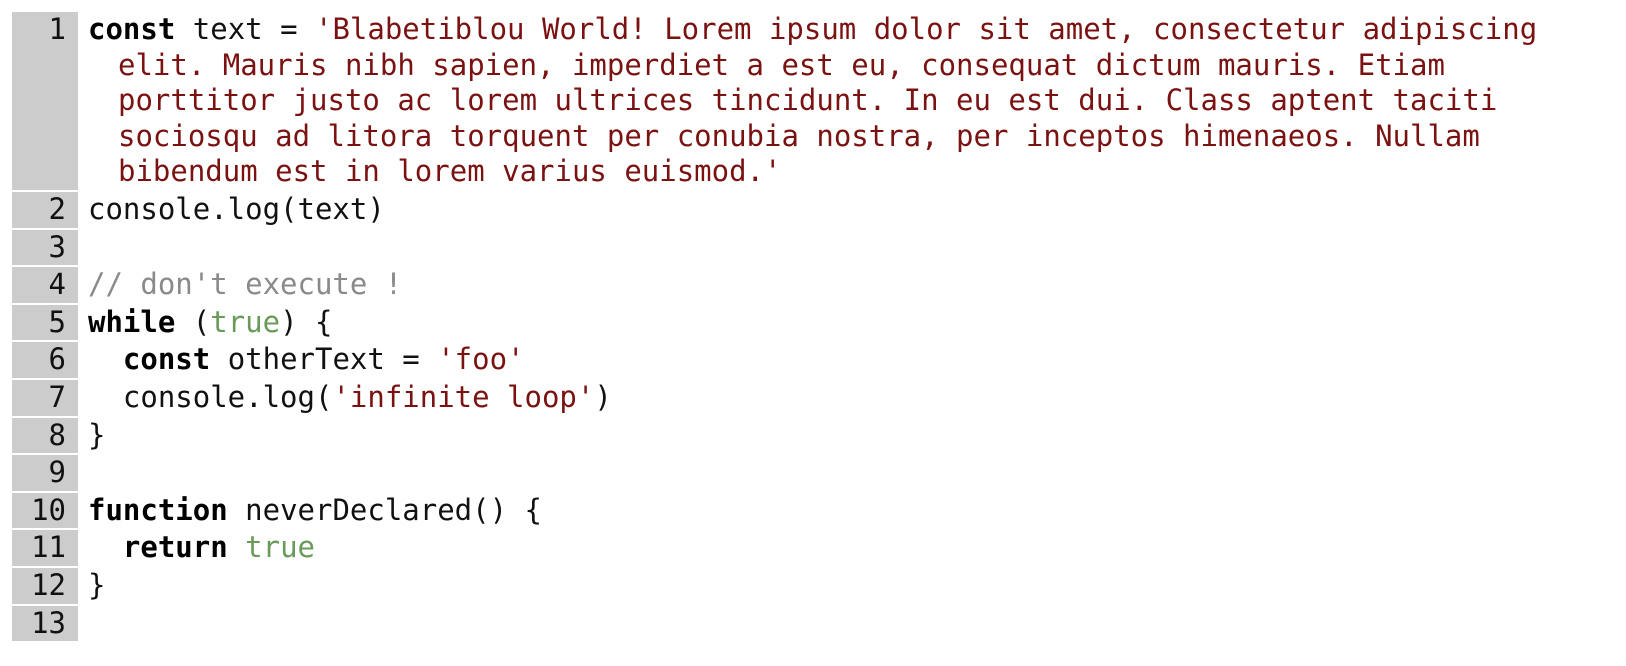 This screenshot has width=1626, height=666. I want to click on code-content: const otherText = 'foo', so click(845, 361).